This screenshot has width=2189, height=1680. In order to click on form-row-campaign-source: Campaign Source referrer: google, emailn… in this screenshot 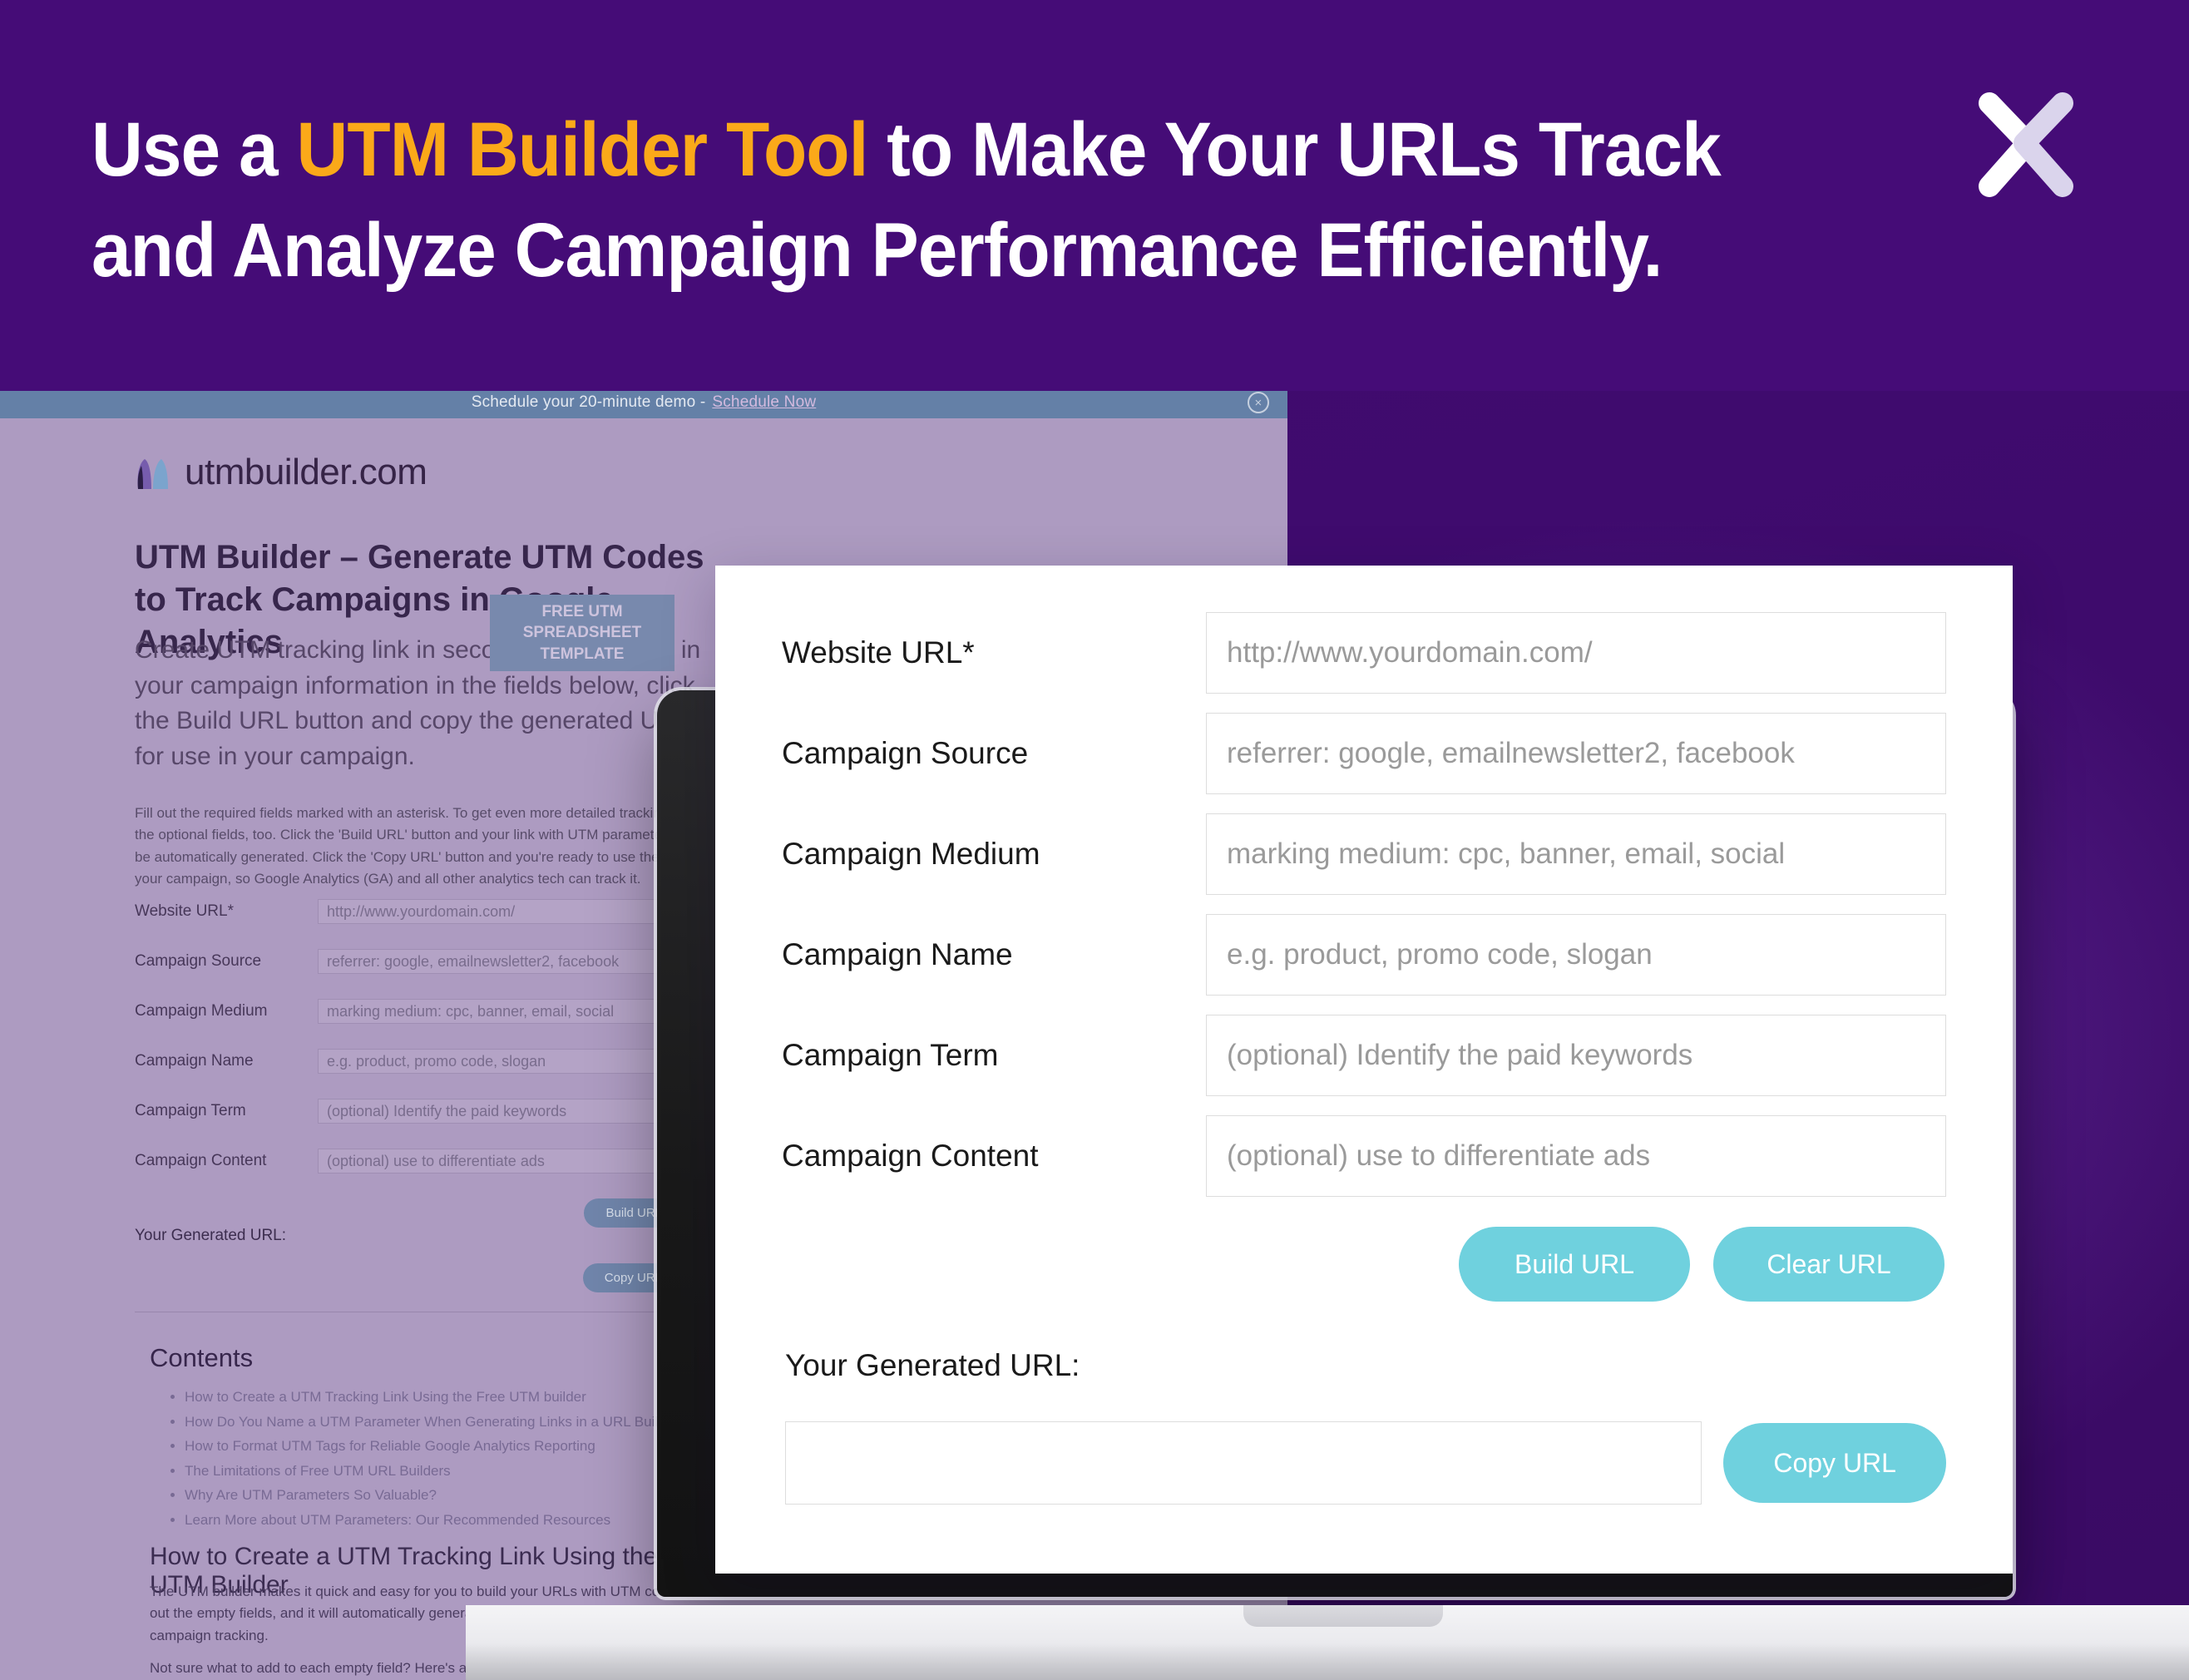, I will do `click(1364, 753)`.